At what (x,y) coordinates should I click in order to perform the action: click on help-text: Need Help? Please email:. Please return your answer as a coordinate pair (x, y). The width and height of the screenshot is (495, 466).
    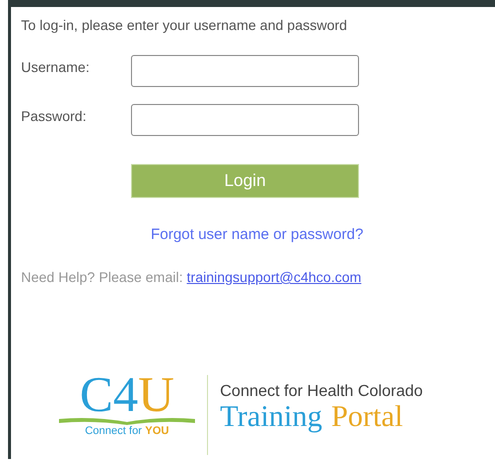
    Looking at the image, I should click on (102, 277).